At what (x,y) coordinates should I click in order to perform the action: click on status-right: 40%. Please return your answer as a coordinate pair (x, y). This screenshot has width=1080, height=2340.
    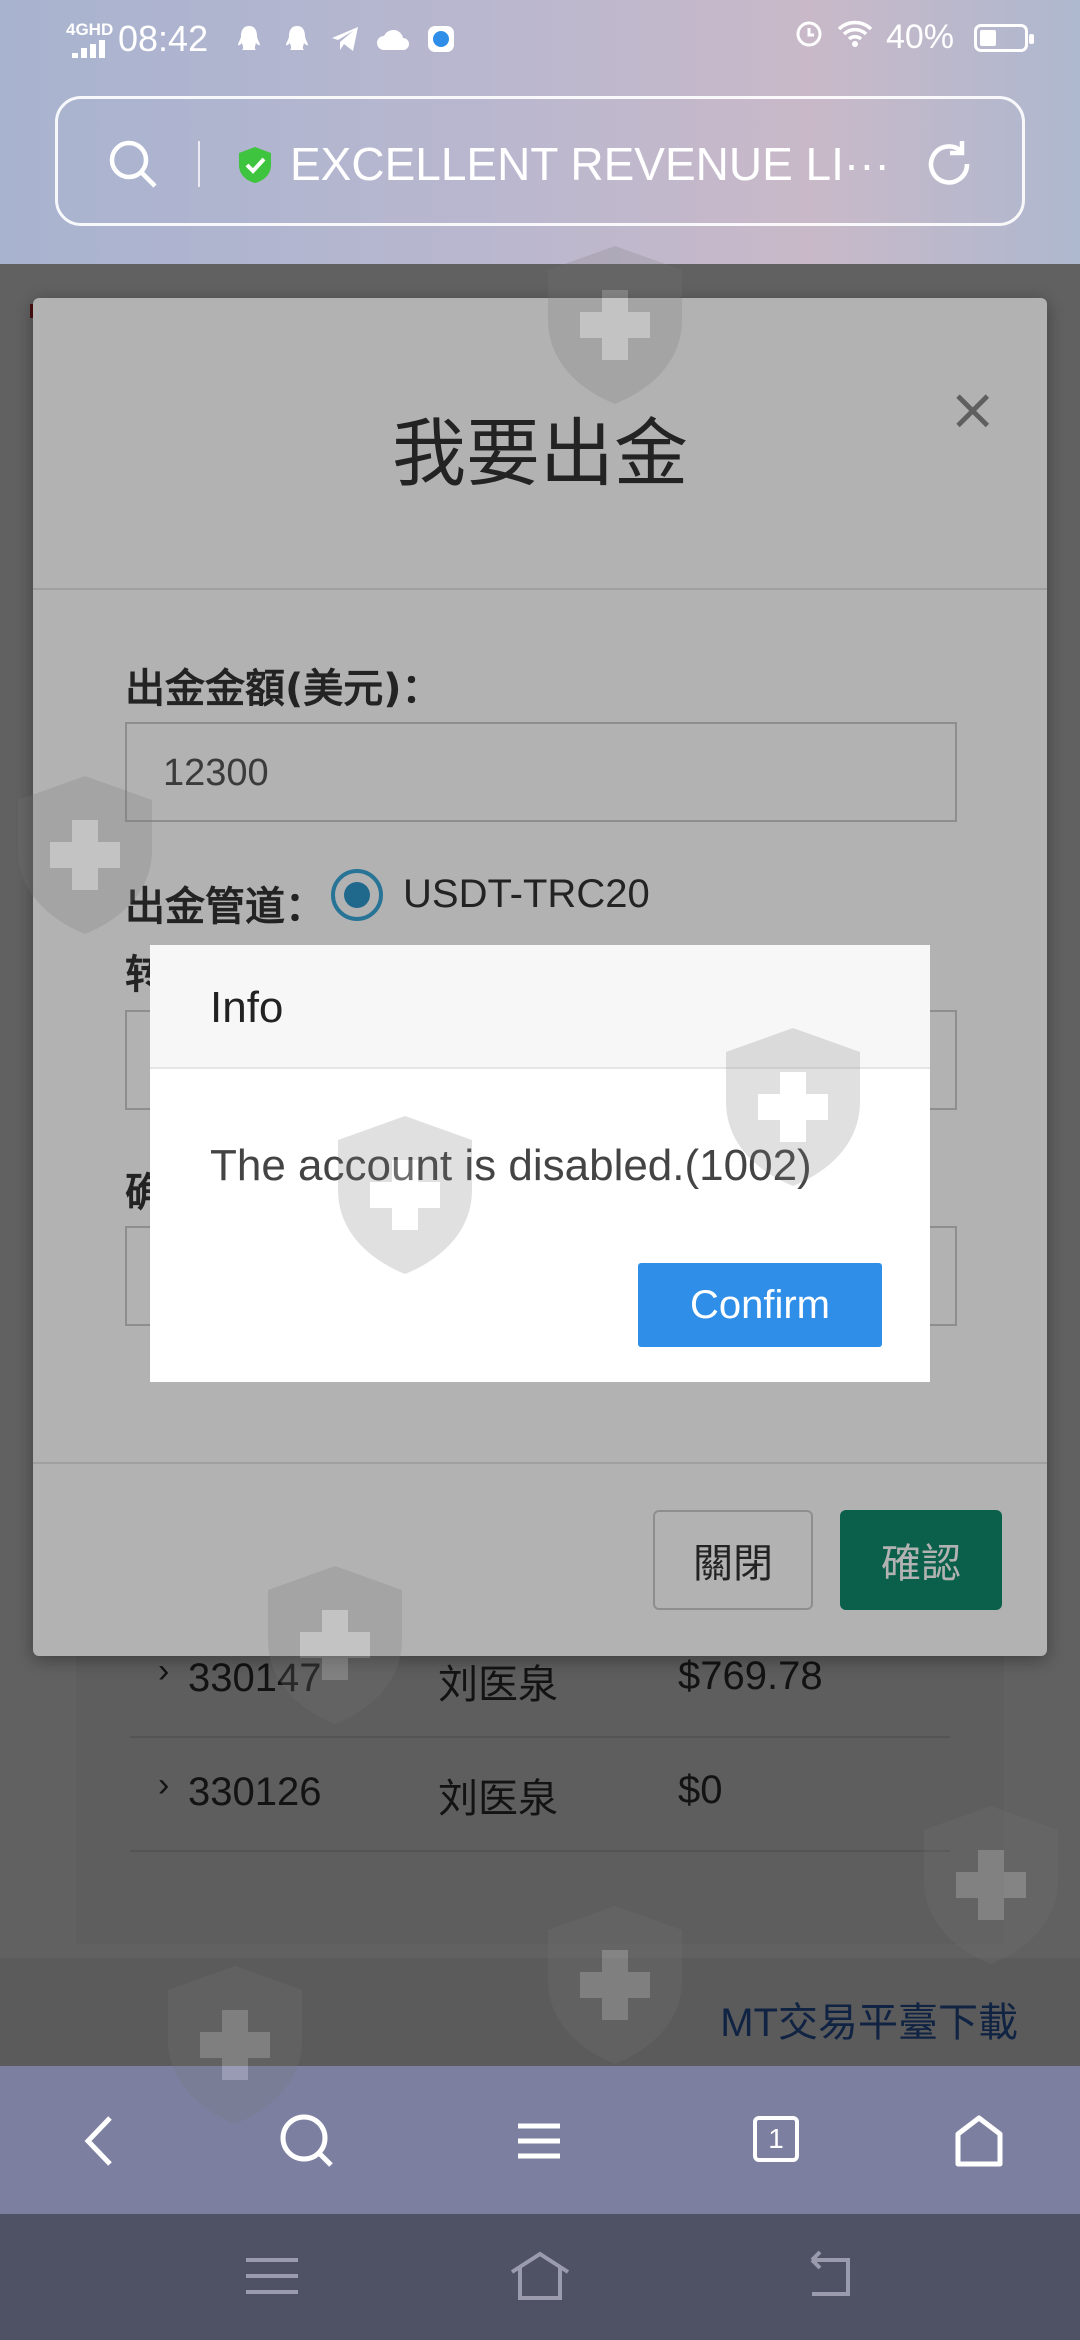
    Looking at the image, I should click on (914, 37).